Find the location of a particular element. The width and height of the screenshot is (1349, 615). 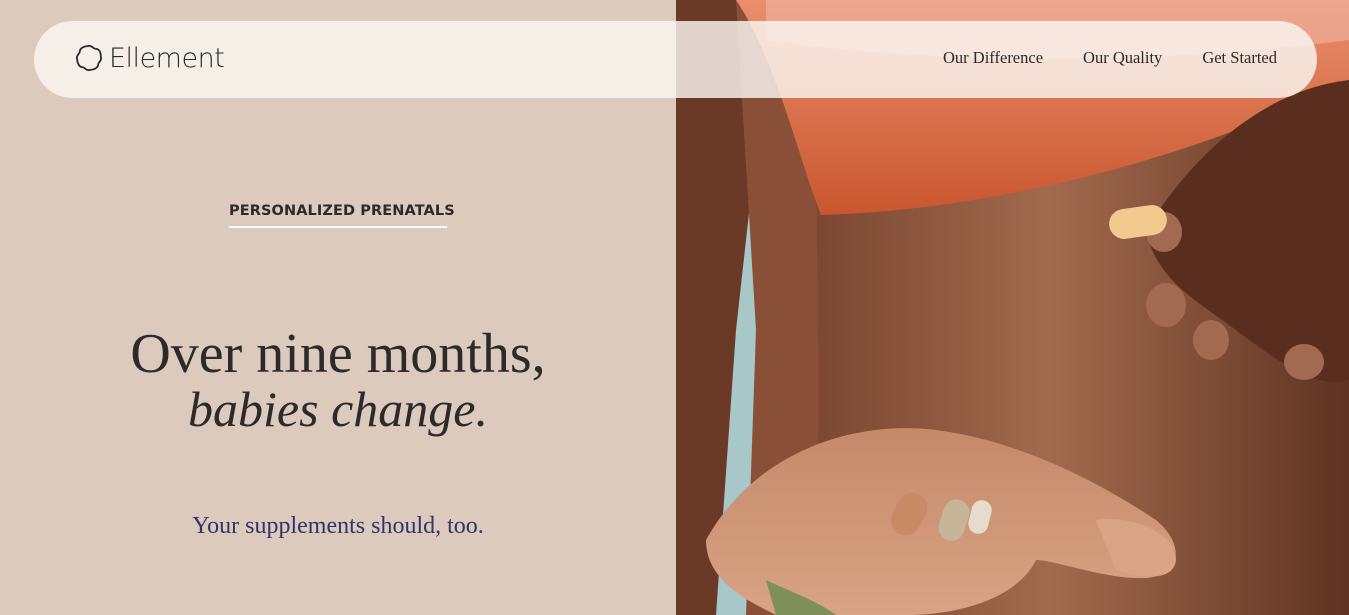

hero-headline-line2: babies change. is located at coordinates (338, 409).